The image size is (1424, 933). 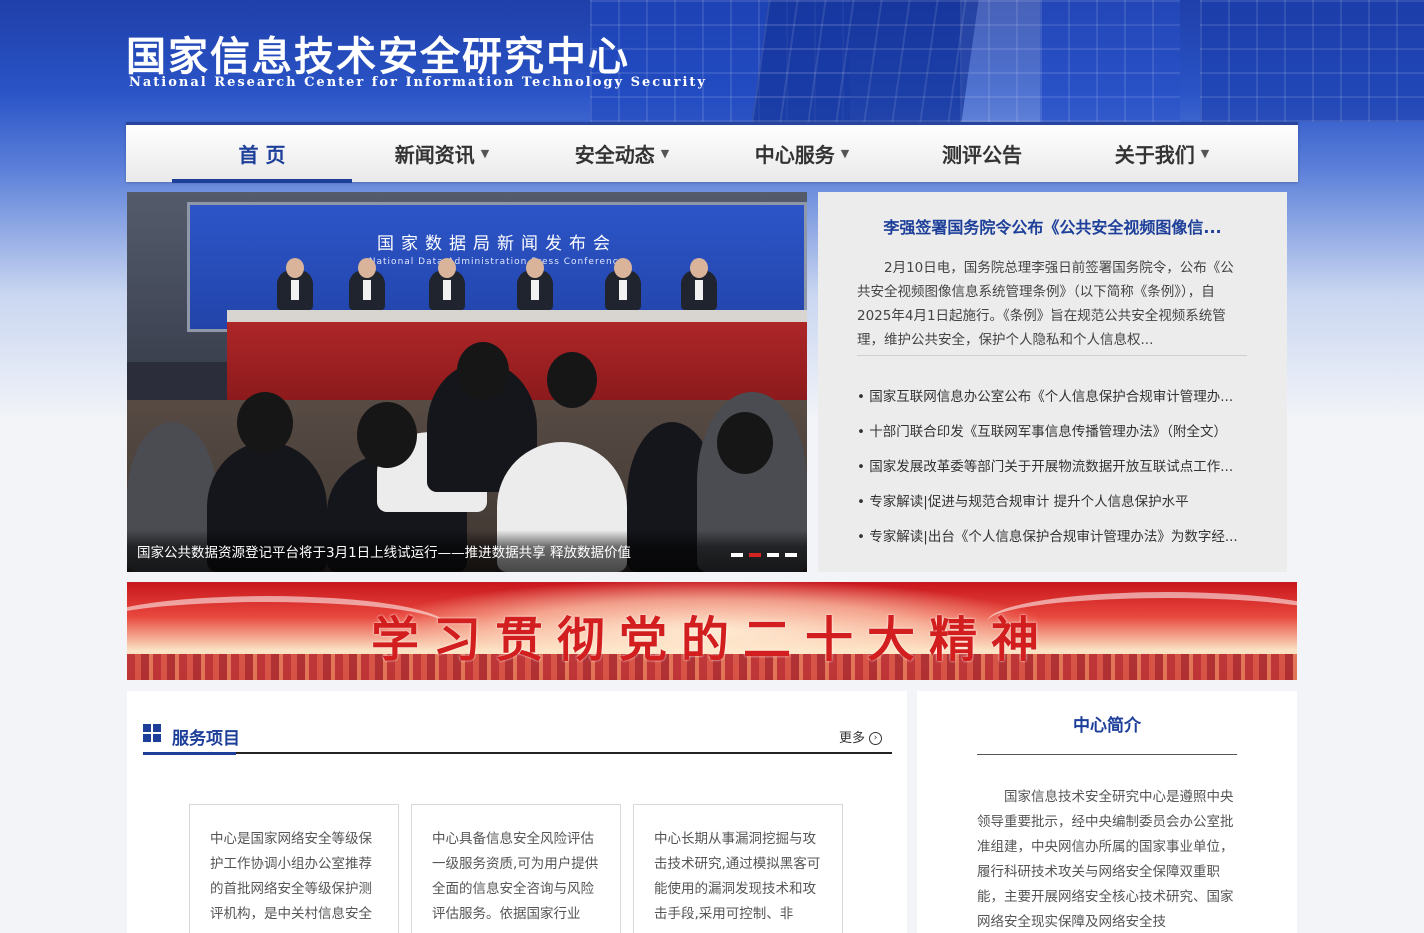 I want to click on nav-item-about: 关于我们 ▼, so click(x=1162, y=153).